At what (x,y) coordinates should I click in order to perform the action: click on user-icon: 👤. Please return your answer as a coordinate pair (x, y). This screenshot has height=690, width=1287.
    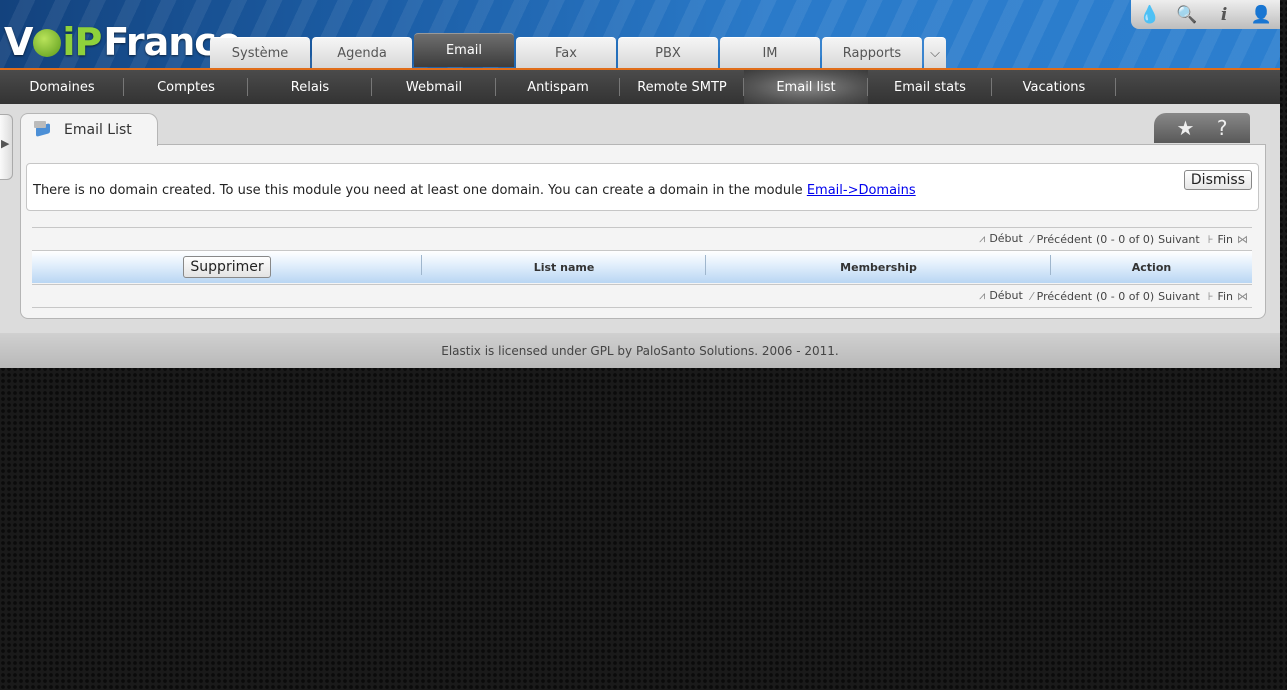
    Looking at the image, I should click on (1261, 15).